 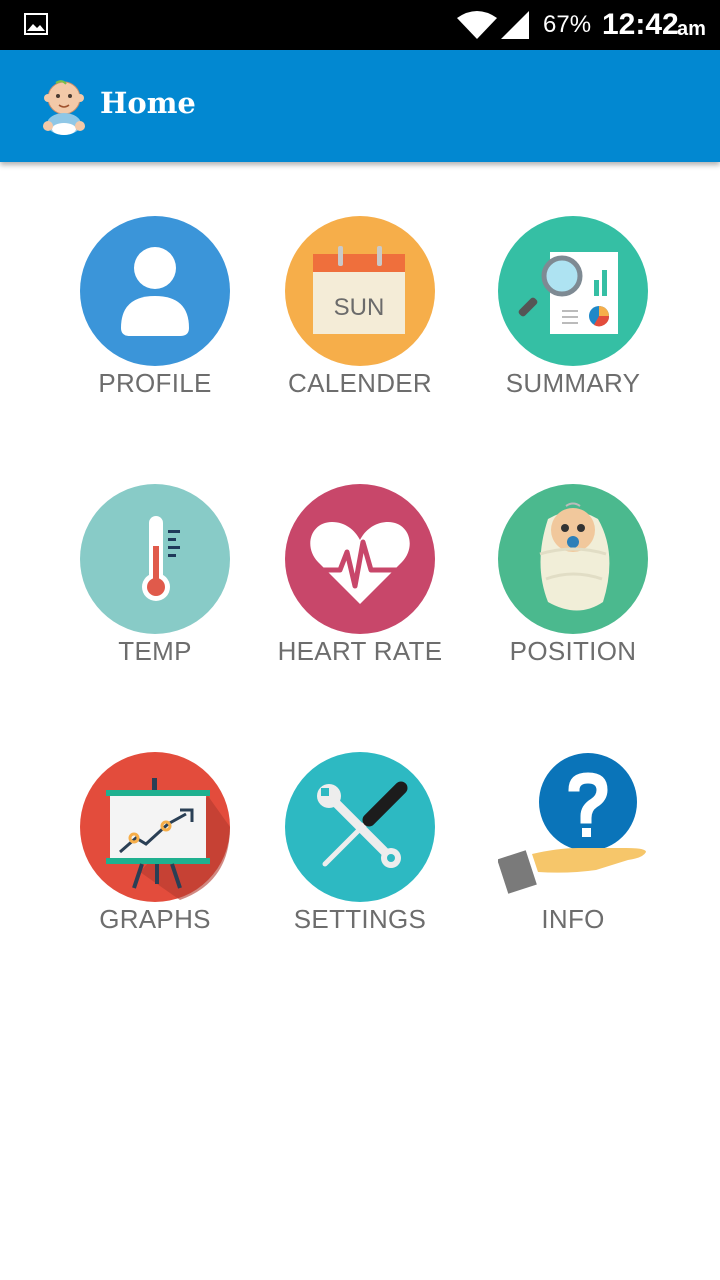 I want to click on menu-item-info: INFO, so click(x=573, y=852).